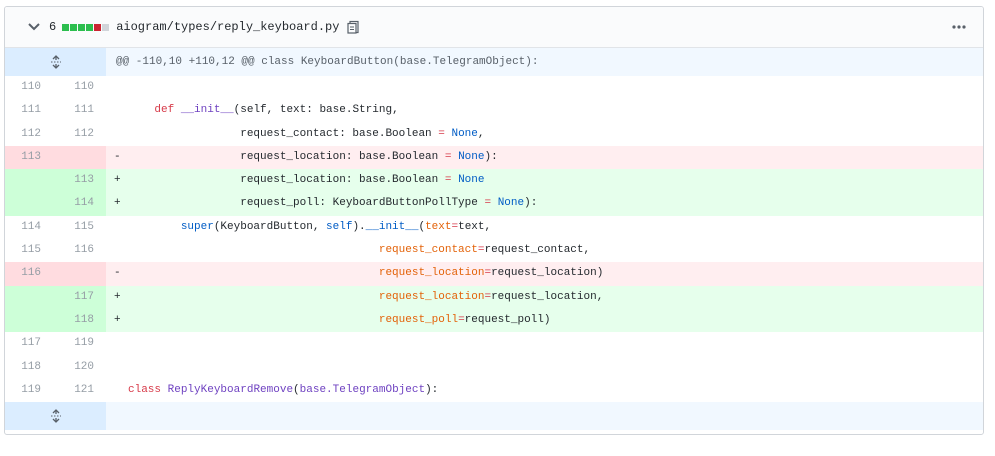  Describe the element at coordinates (30, 367) in the screenshot. I see `old-line-number: 118` at that location.